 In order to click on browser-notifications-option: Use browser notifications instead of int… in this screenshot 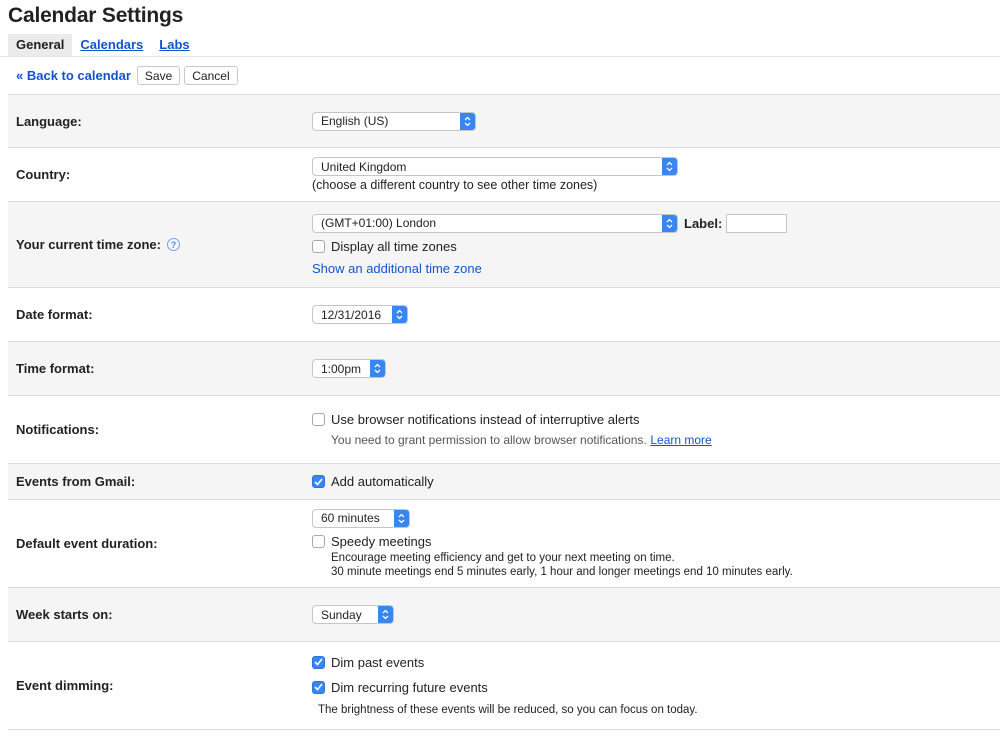, I will do `click(656, 419)`.